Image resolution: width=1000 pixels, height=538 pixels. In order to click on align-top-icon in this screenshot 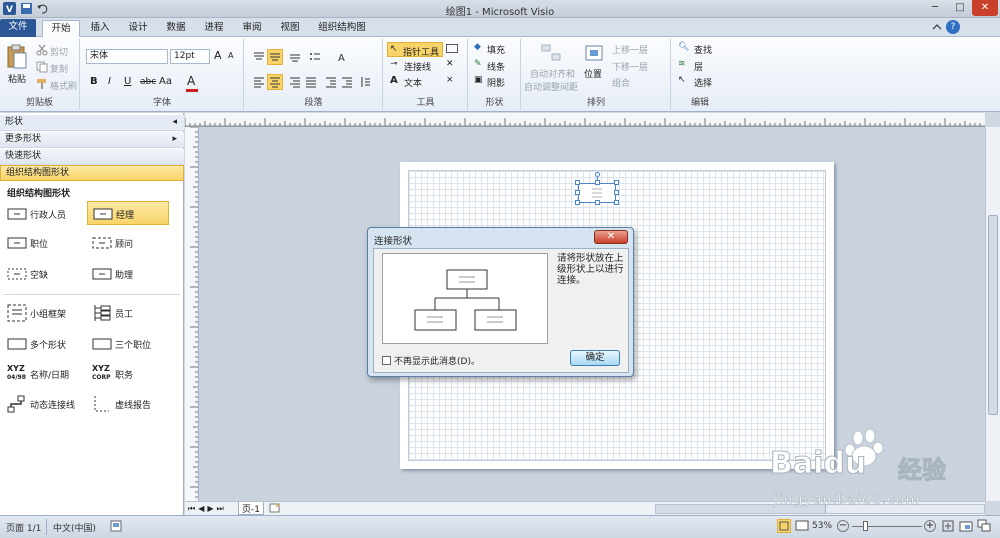, I will do `click(259, 57)`.